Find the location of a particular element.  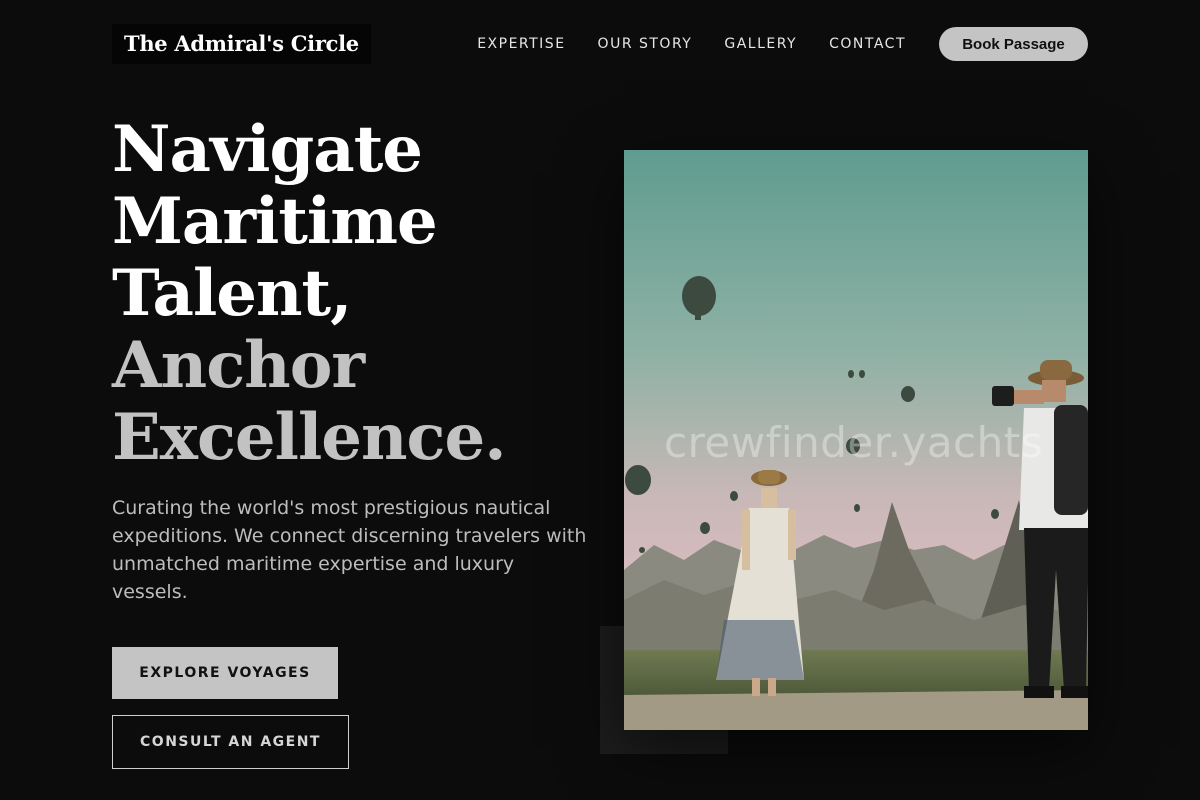

main-nav: EXPERTISE OUR STORY GALLERY CONTACT is located at coordinates (691, 44).